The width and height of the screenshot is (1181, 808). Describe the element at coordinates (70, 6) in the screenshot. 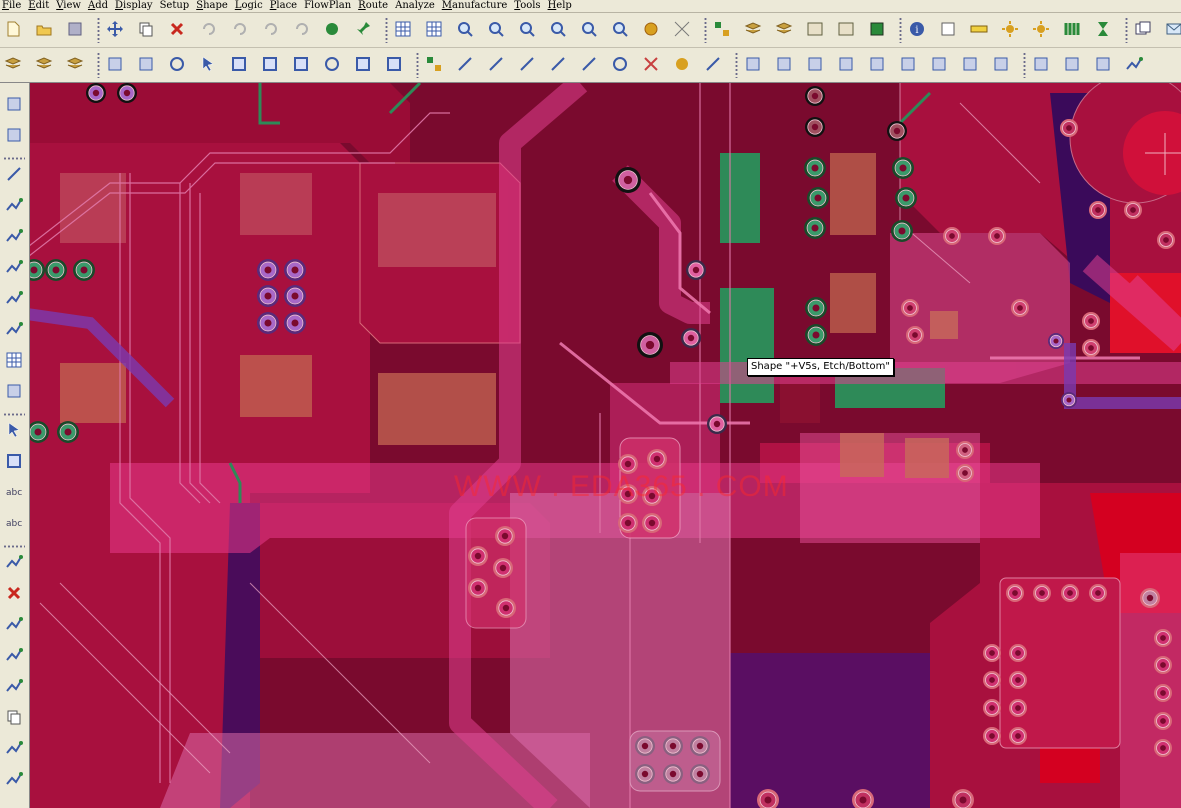

I see `menu-view: View` at that location.